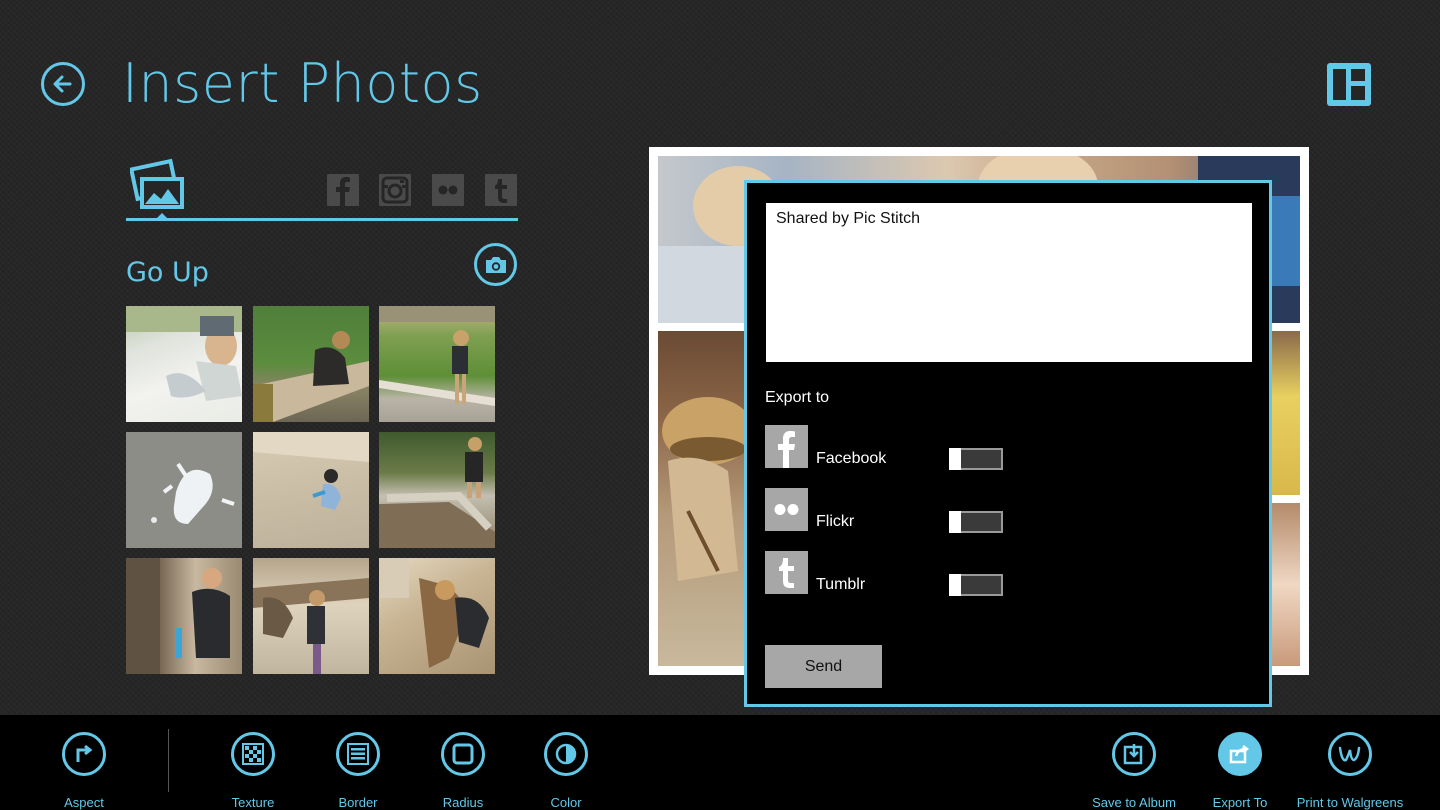 This screenshot has height=810, width=1440. What do you see at coordinates (302, 83) in the screenshot?
I see `page-title: Insert Photos` at bounding box center [302, 83].